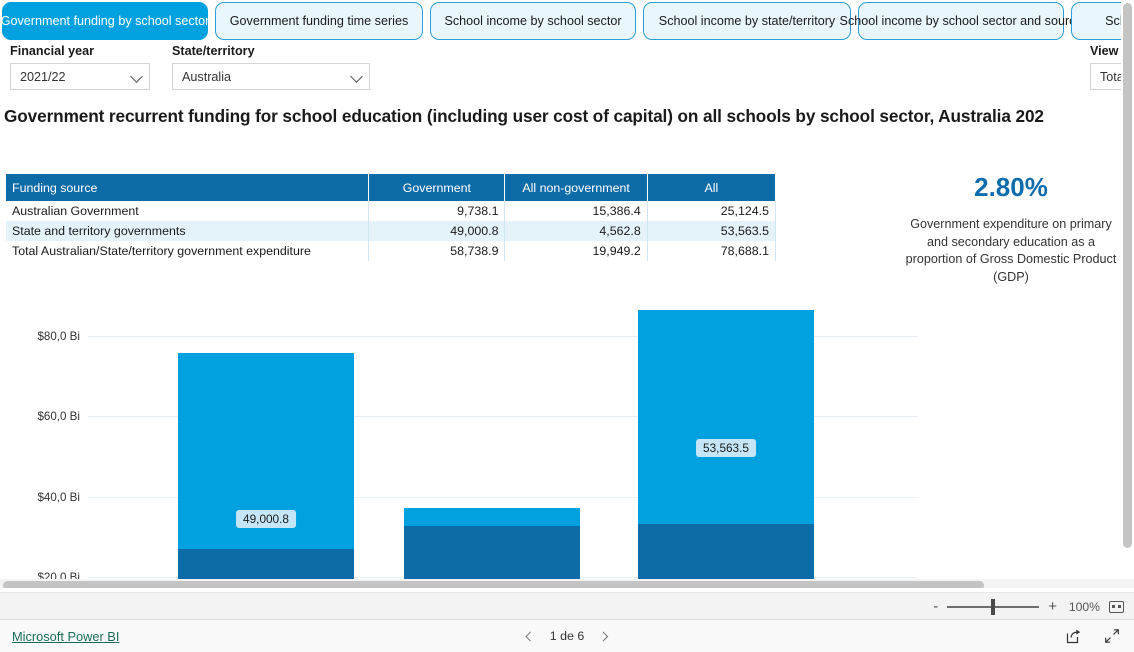  Describe the element at coordinates (43, 76) in the screenshot. I see `financial-year-value: 2021/22` at that location.